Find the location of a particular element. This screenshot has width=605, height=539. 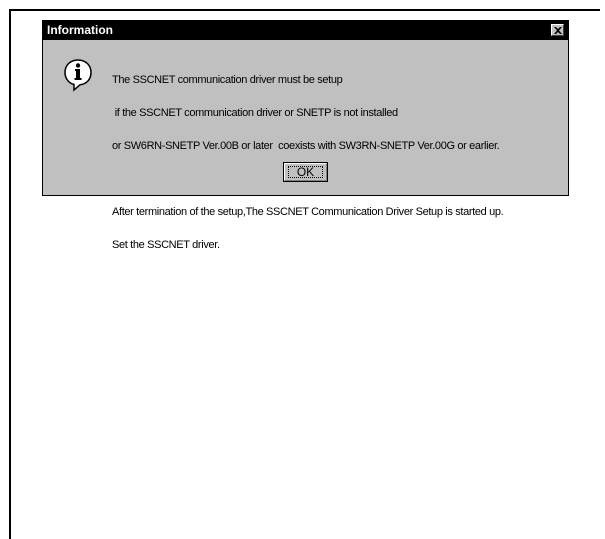

close-button is located at coordinates (557, 30).